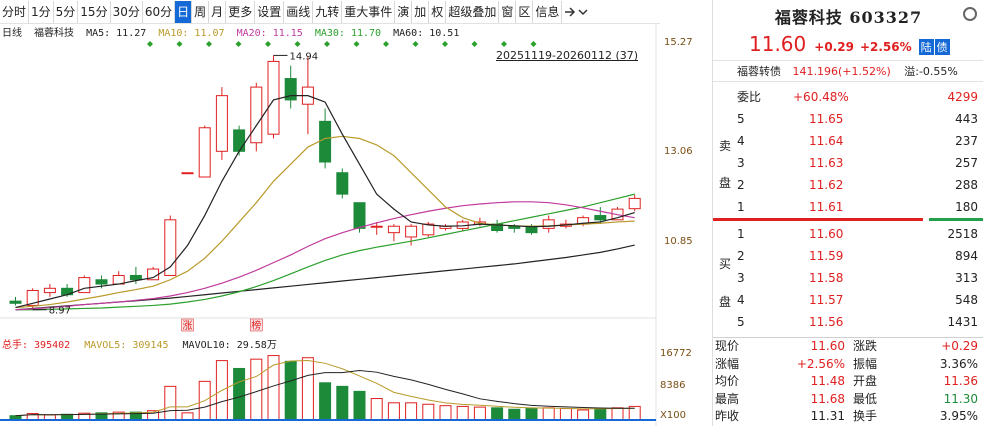 This screenshot has width=983, height=426. What do you see at coordinates (749, 97) in the screenshot?
I see `weibi-label: 委比` at bounding box center [749, 97].